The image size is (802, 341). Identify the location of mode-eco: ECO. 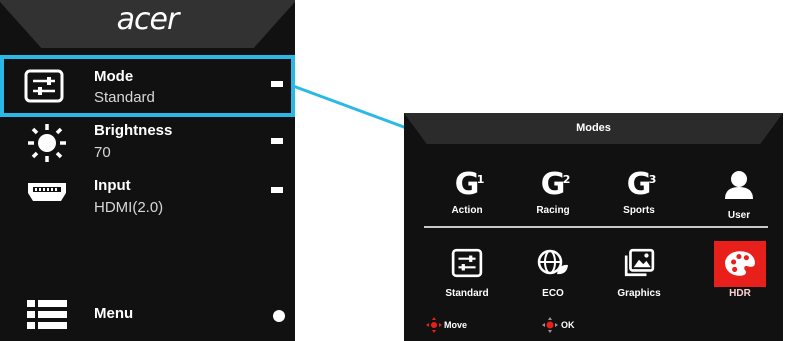
(553, 273).